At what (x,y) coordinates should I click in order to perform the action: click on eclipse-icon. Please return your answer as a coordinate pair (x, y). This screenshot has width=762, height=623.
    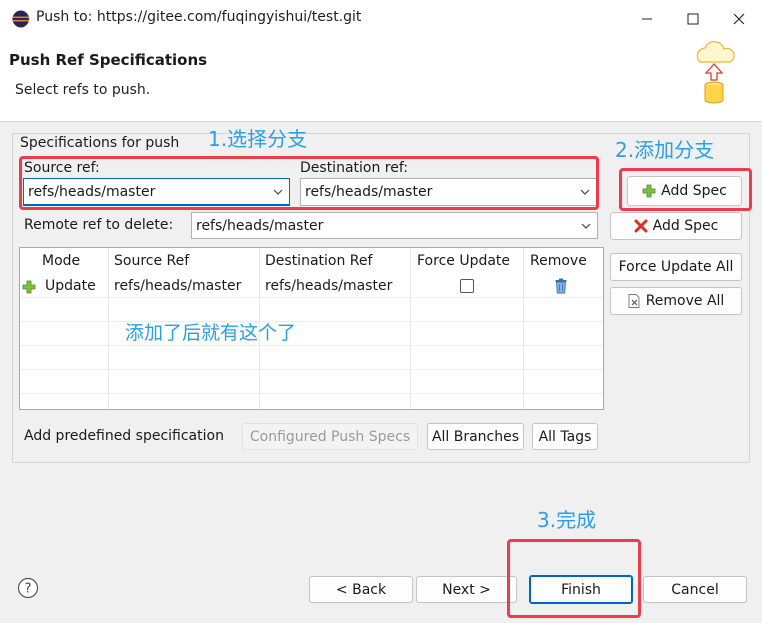
    Looking at the image, I should click on (21, 19).